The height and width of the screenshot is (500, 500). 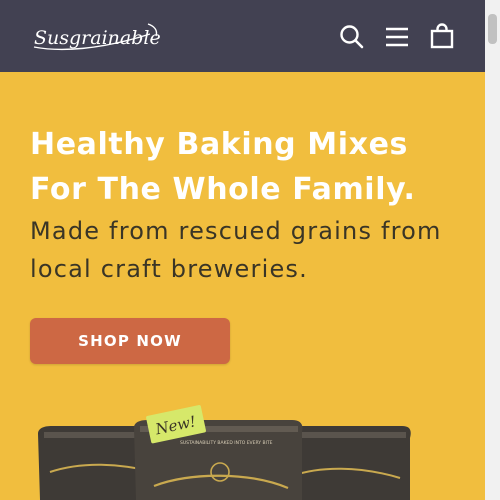 I want to click on logo-wordmark-icon: Susgrainable, so click(x=97, y=37).